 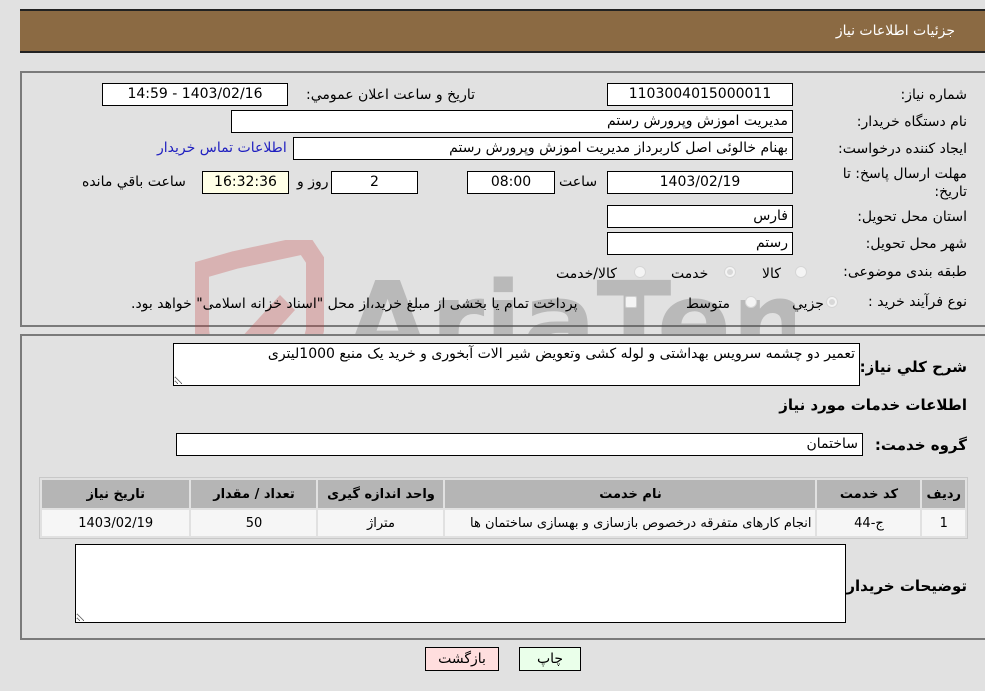 What do you see at coordinates (630, 494) in the screenshot?
I see `col-header-service-name: نام خدمت` at bounding box center [630, 494].